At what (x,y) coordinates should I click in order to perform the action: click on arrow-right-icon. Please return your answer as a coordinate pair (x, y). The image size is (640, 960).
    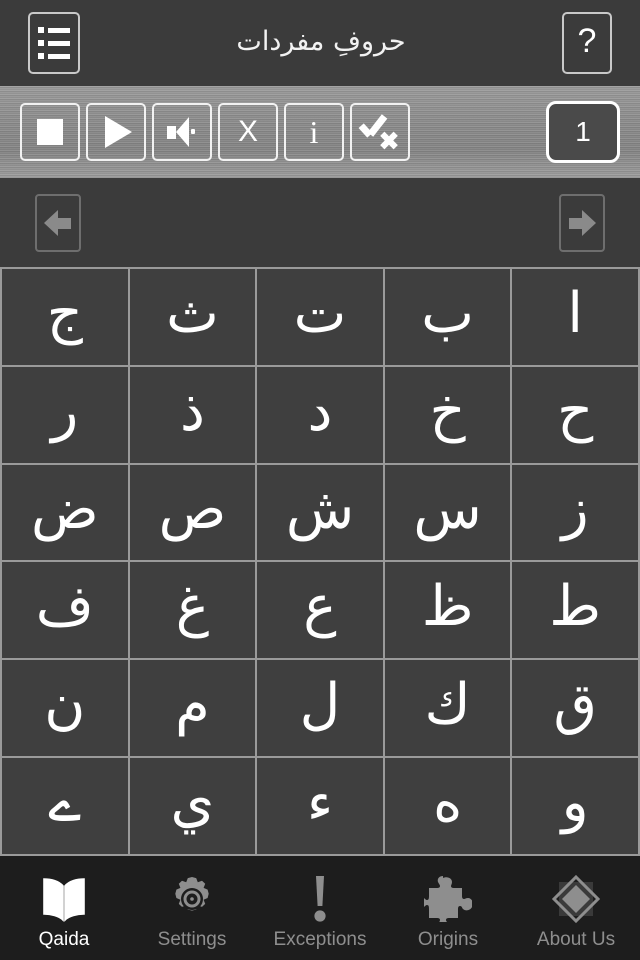
    Looking at the image, I should click on (582, 222).